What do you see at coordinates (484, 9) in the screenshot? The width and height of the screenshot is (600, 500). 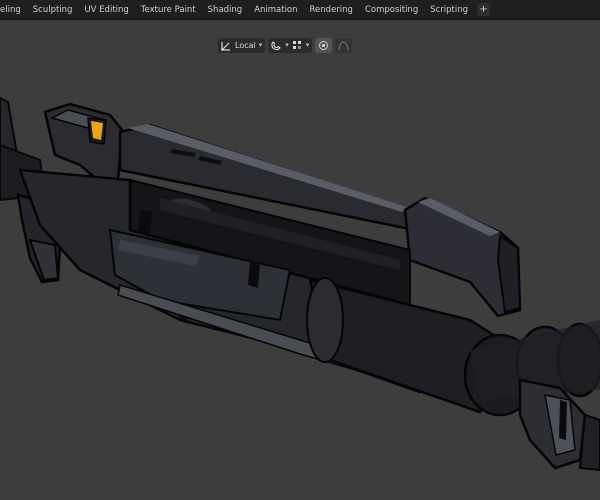 I see `add-workspace-button: +` at bounding box center [484, 9].